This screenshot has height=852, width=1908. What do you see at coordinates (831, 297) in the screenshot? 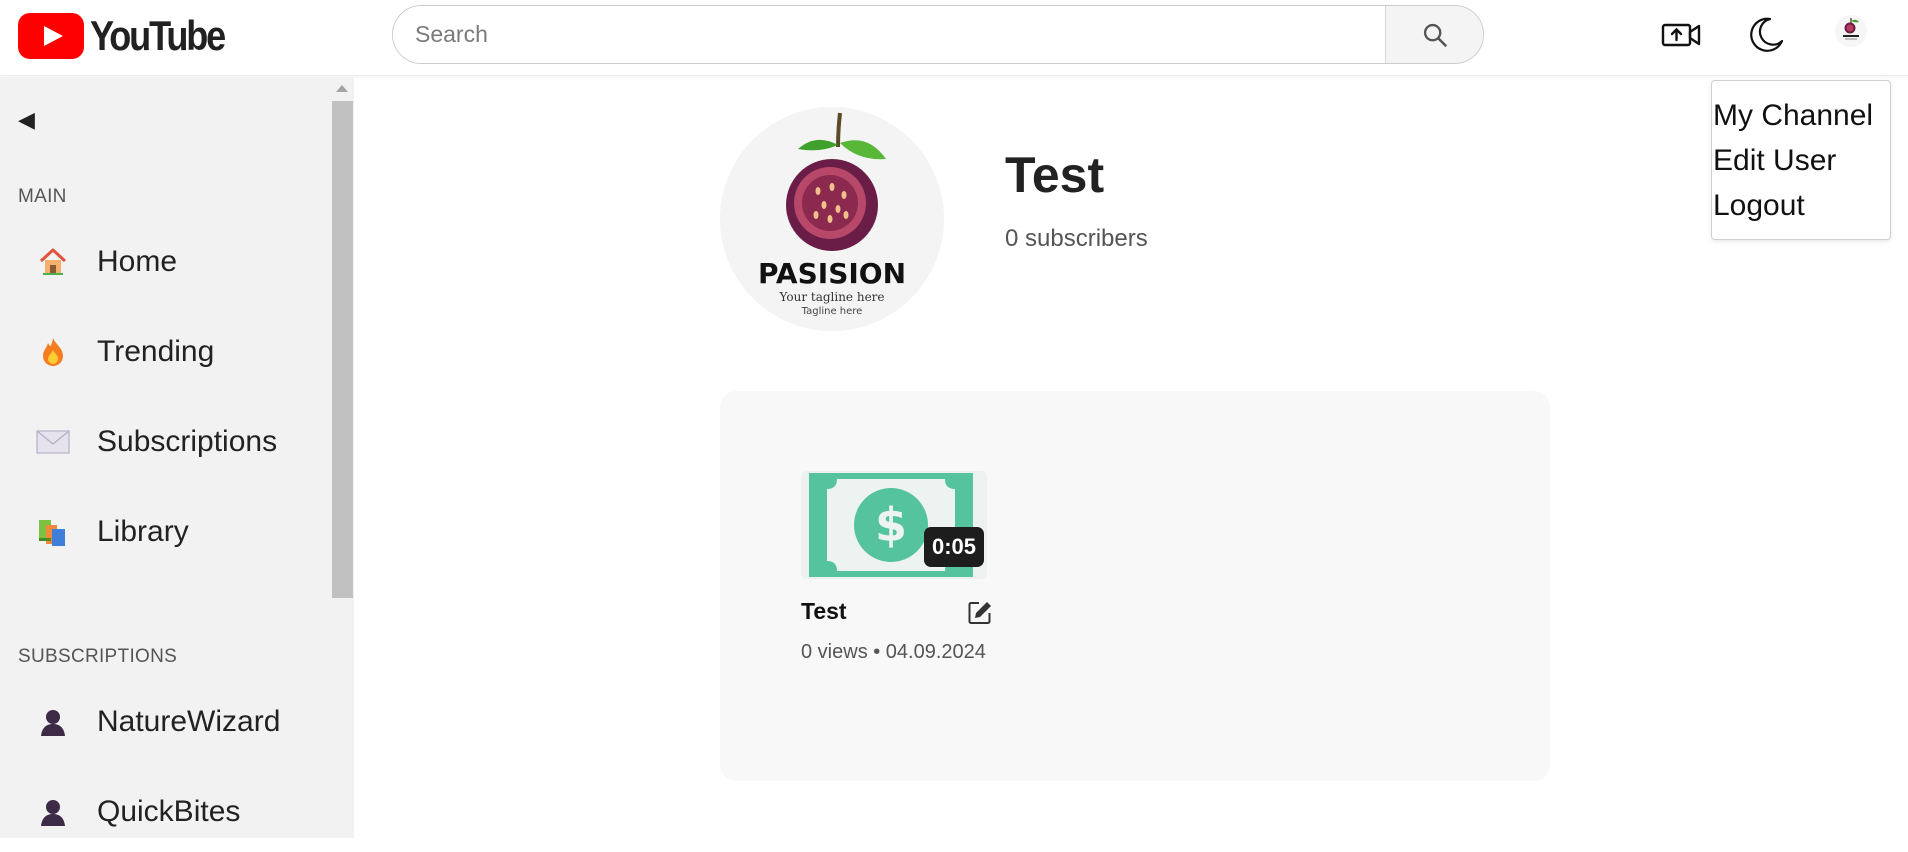
I see `channel-logo-tagline: Your tagline here` at bounding box center [831, 297].